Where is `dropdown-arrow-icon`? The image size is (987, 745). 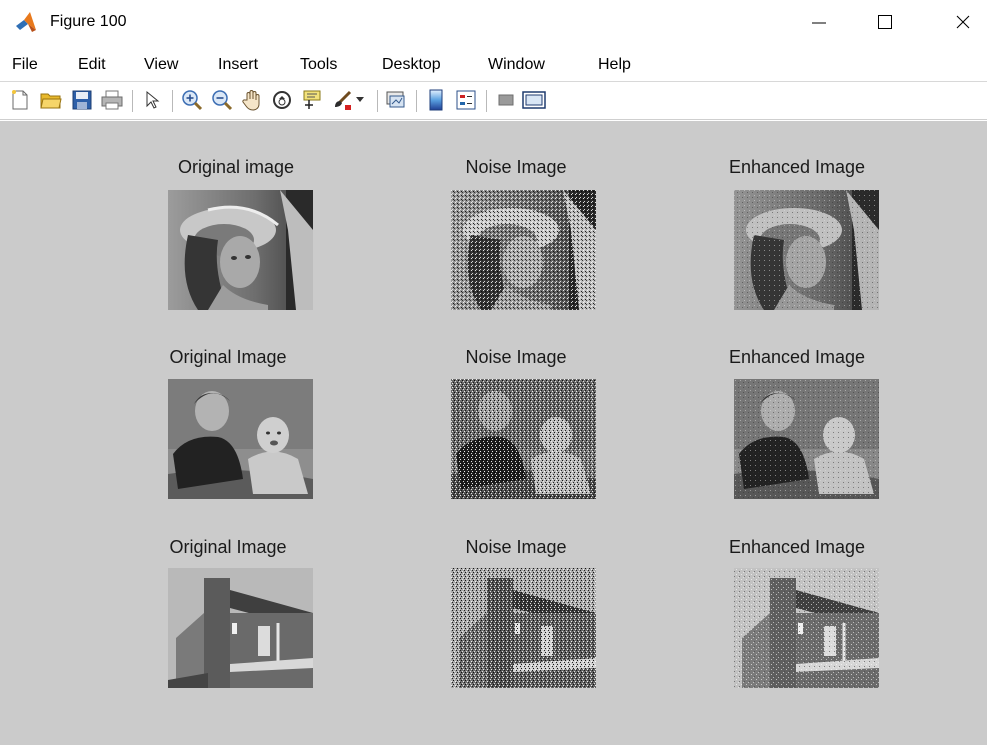
dropdown-arrow-icon is located at coordinates (360, 100).